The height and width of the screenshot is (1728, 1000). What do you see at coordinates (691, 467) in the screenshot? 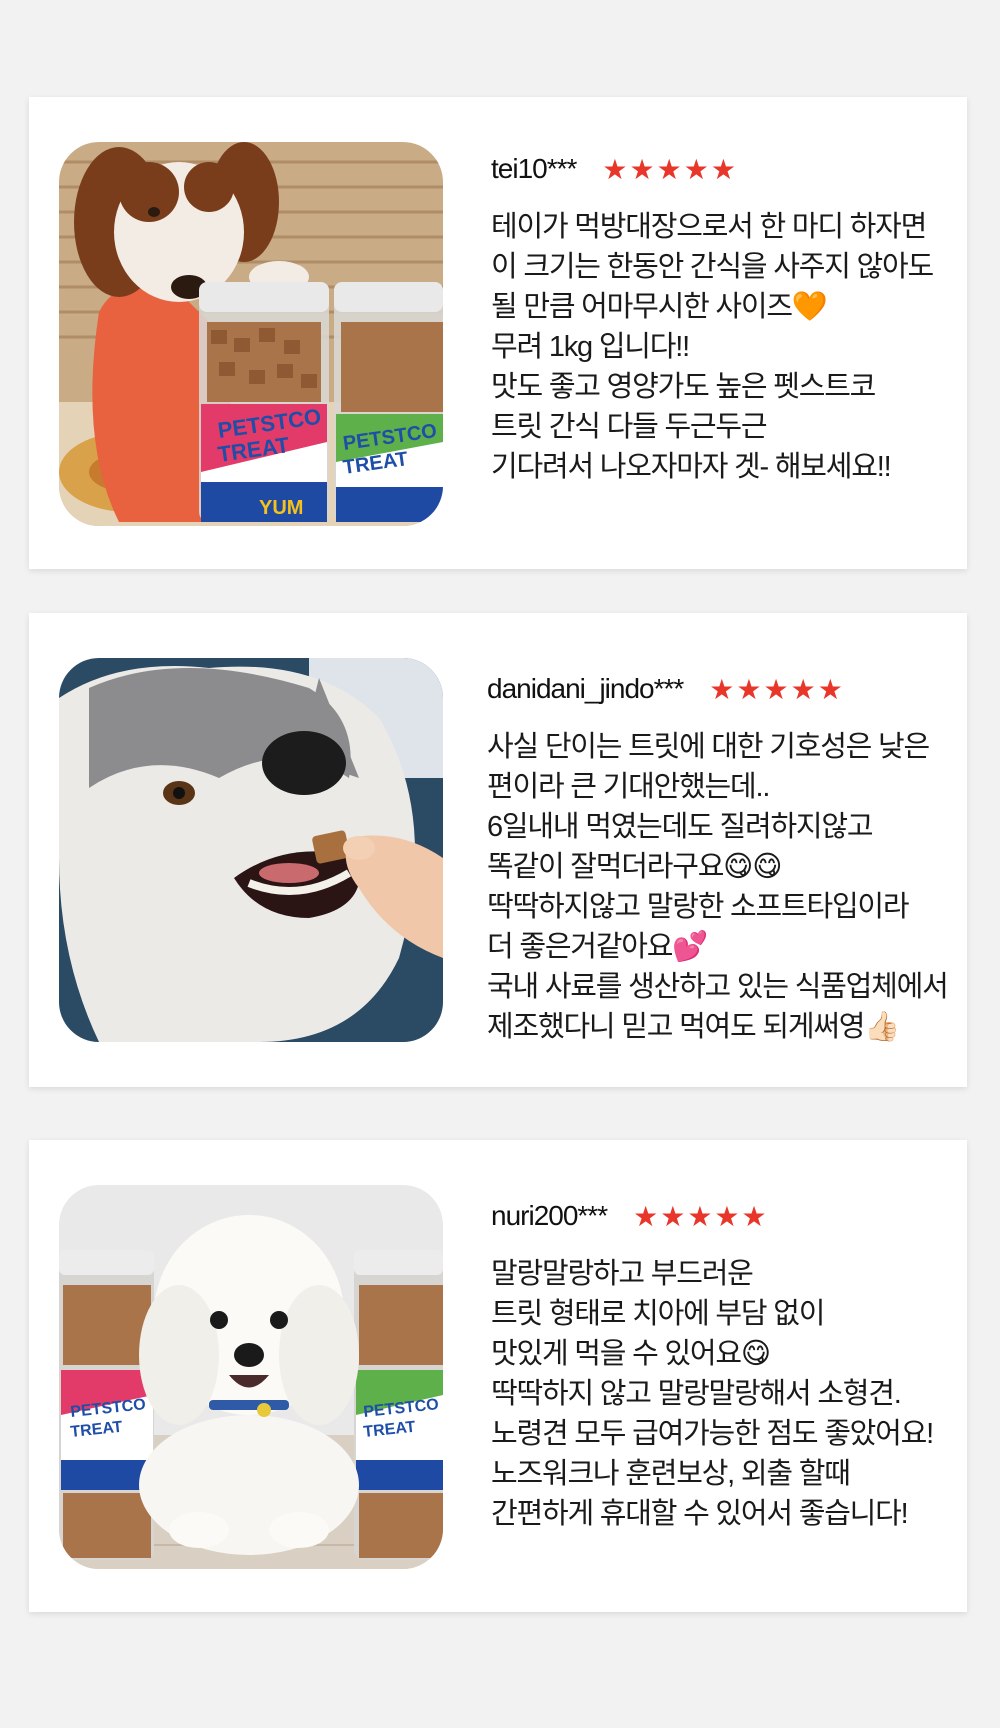
I see `review-text-line: 기다려서 나오자마자 겟- 해보세요!!` at bounding box center [691, 467].